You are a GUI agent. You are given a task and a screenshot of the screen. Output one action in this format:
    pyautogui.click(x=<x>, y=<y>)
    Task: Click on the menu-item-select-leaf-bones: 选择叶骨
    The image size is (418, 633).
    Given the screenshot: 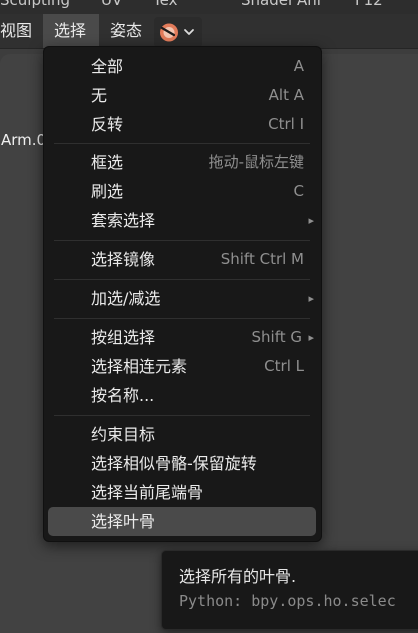 What is the action you would take?
    pyautogui.click(x=182, y=521)
    